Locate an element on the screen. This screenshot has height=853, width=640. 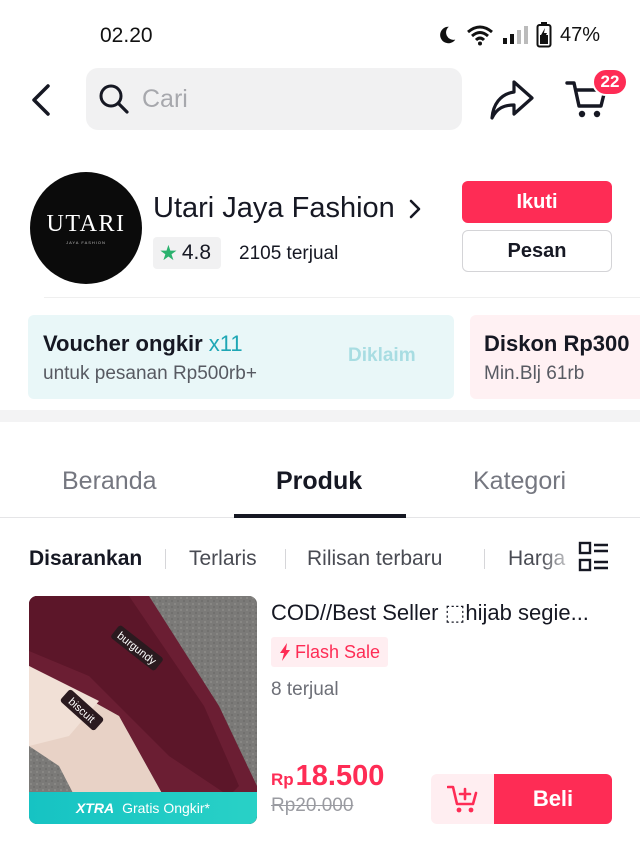
shop-logo-text: UTARI is located at coordinates (86, 224).